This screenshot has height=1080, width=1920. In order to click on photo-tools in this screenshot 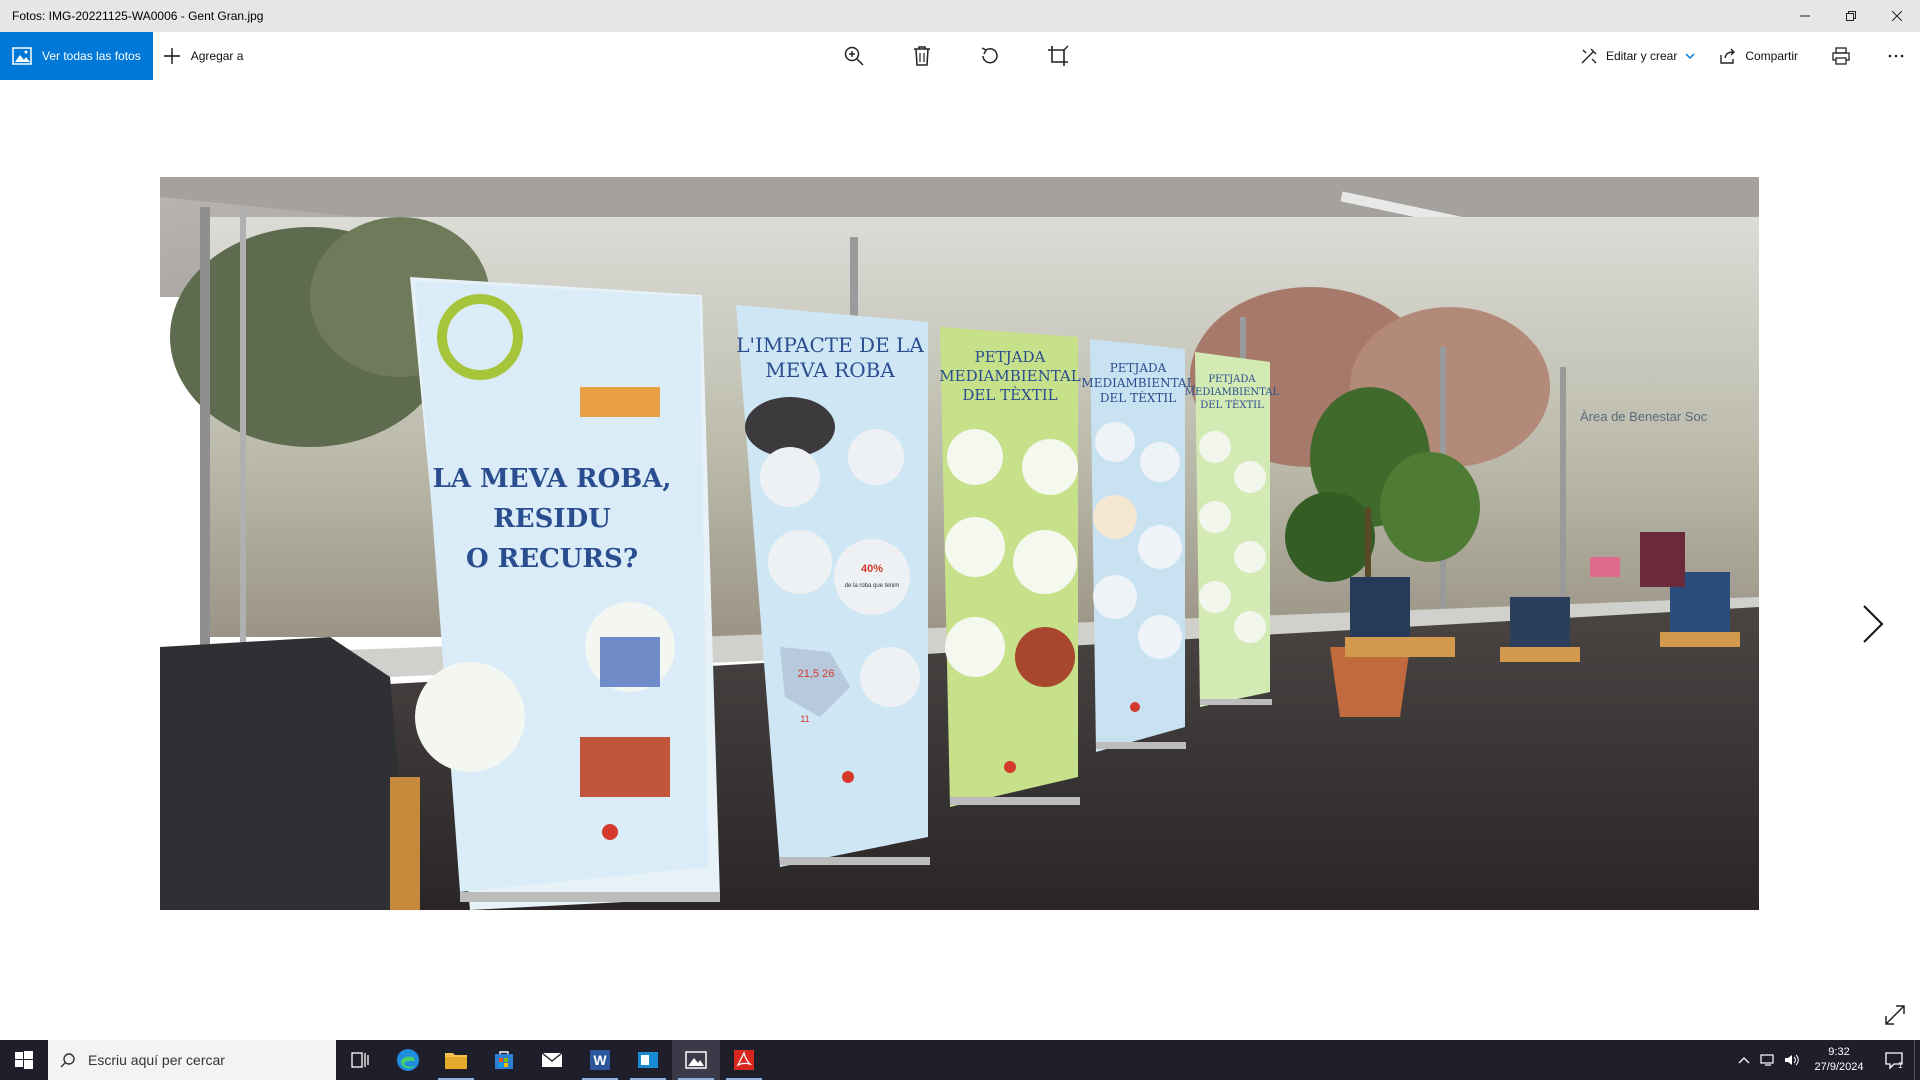, I will do `click(956, 56)`.